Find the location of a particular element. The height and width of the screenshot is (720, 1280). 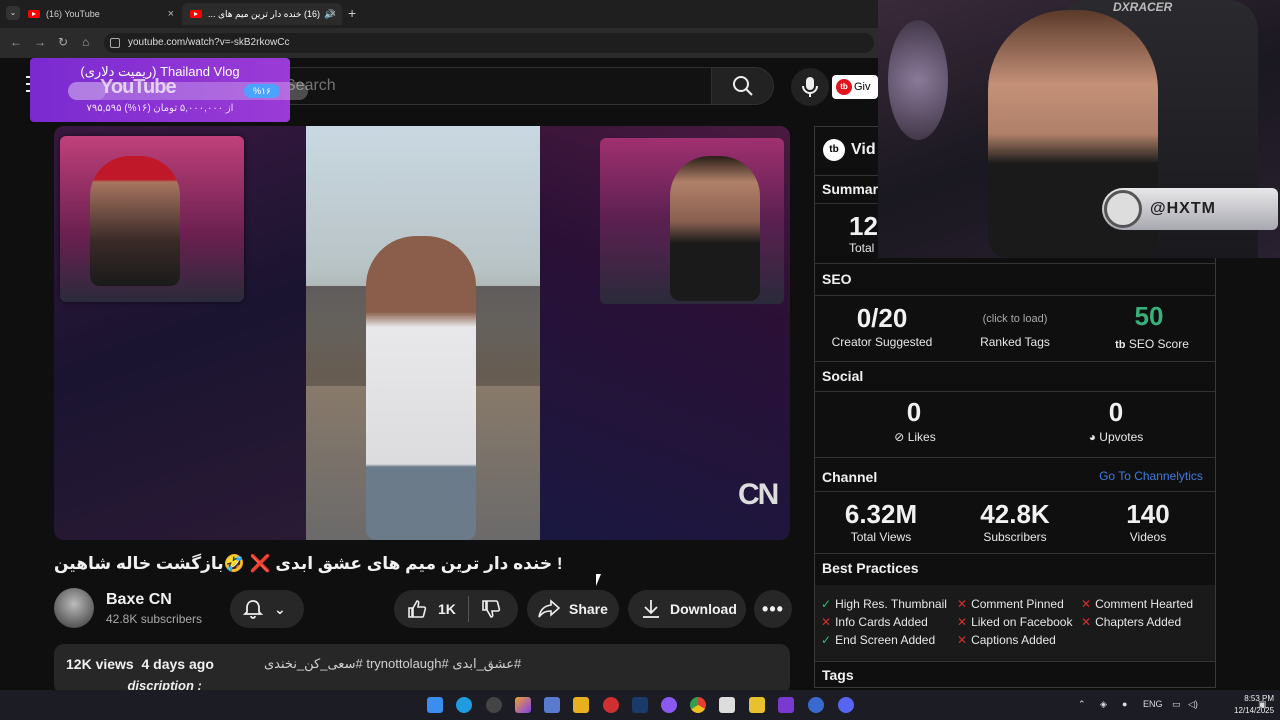

lamp-image is located at coordinates (918, 80).